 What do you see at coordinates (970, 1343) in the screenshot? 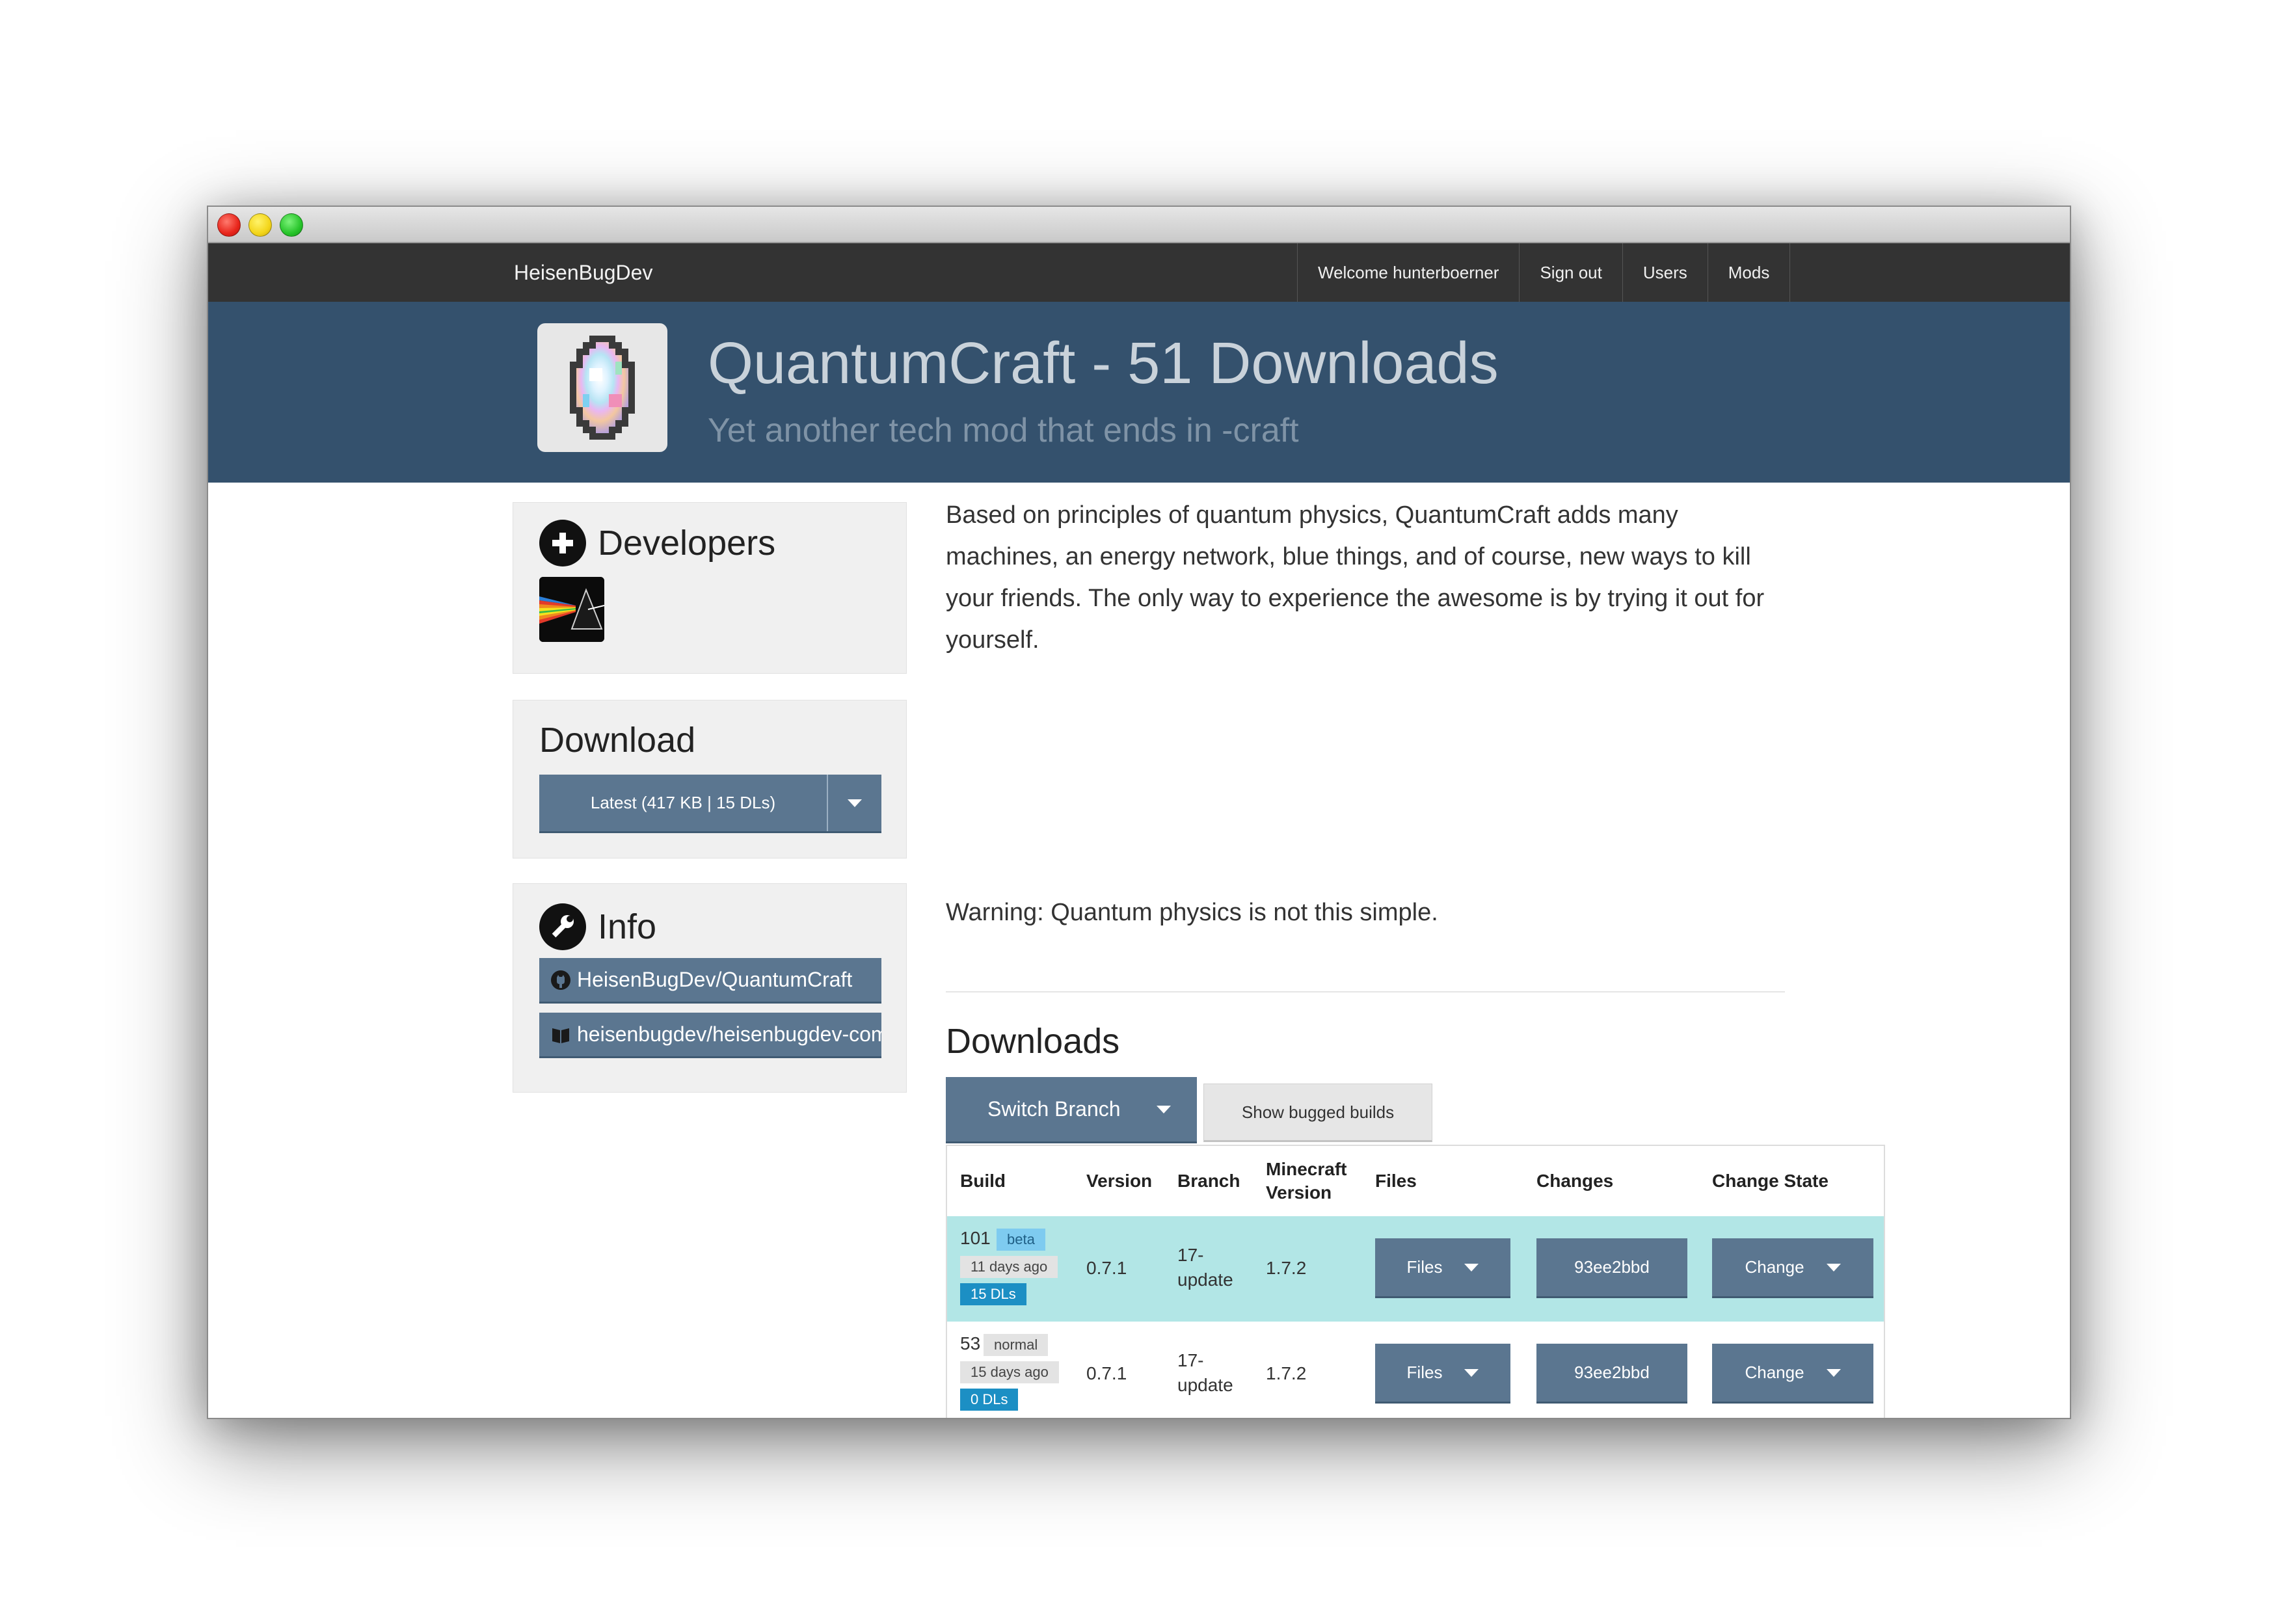
I see `build-number: 53` at bounding box center [970, 1343].